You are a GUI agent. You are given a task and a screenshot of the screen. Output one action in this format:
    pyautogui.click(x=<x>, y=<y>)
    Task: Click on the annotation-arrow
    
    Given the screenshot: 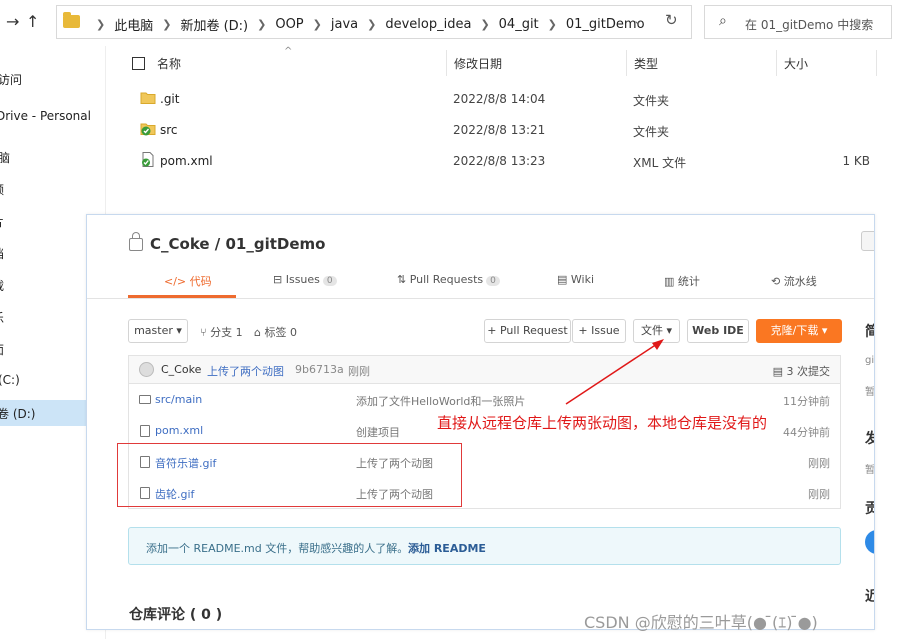 What is the action you would take?
    pyautogui.click(x=614, y=372)
    